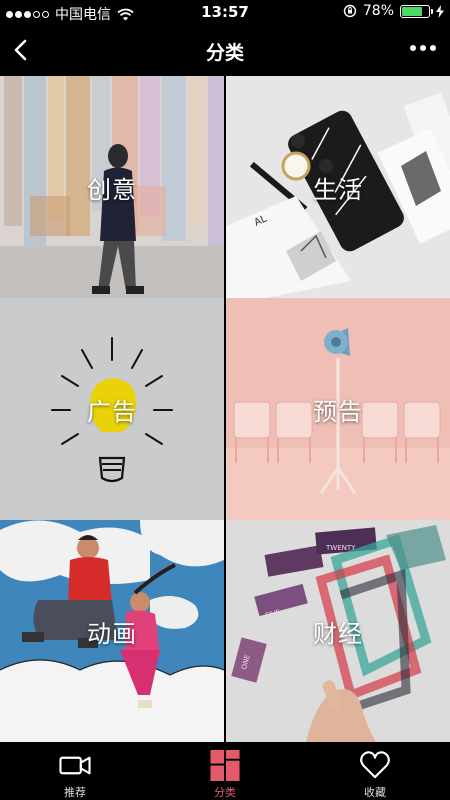 The width and height of the screenshot is (450, 800). Describe the element at coordinates (412, 11) in the screenshot. I see `battery-level-fill` at that location.